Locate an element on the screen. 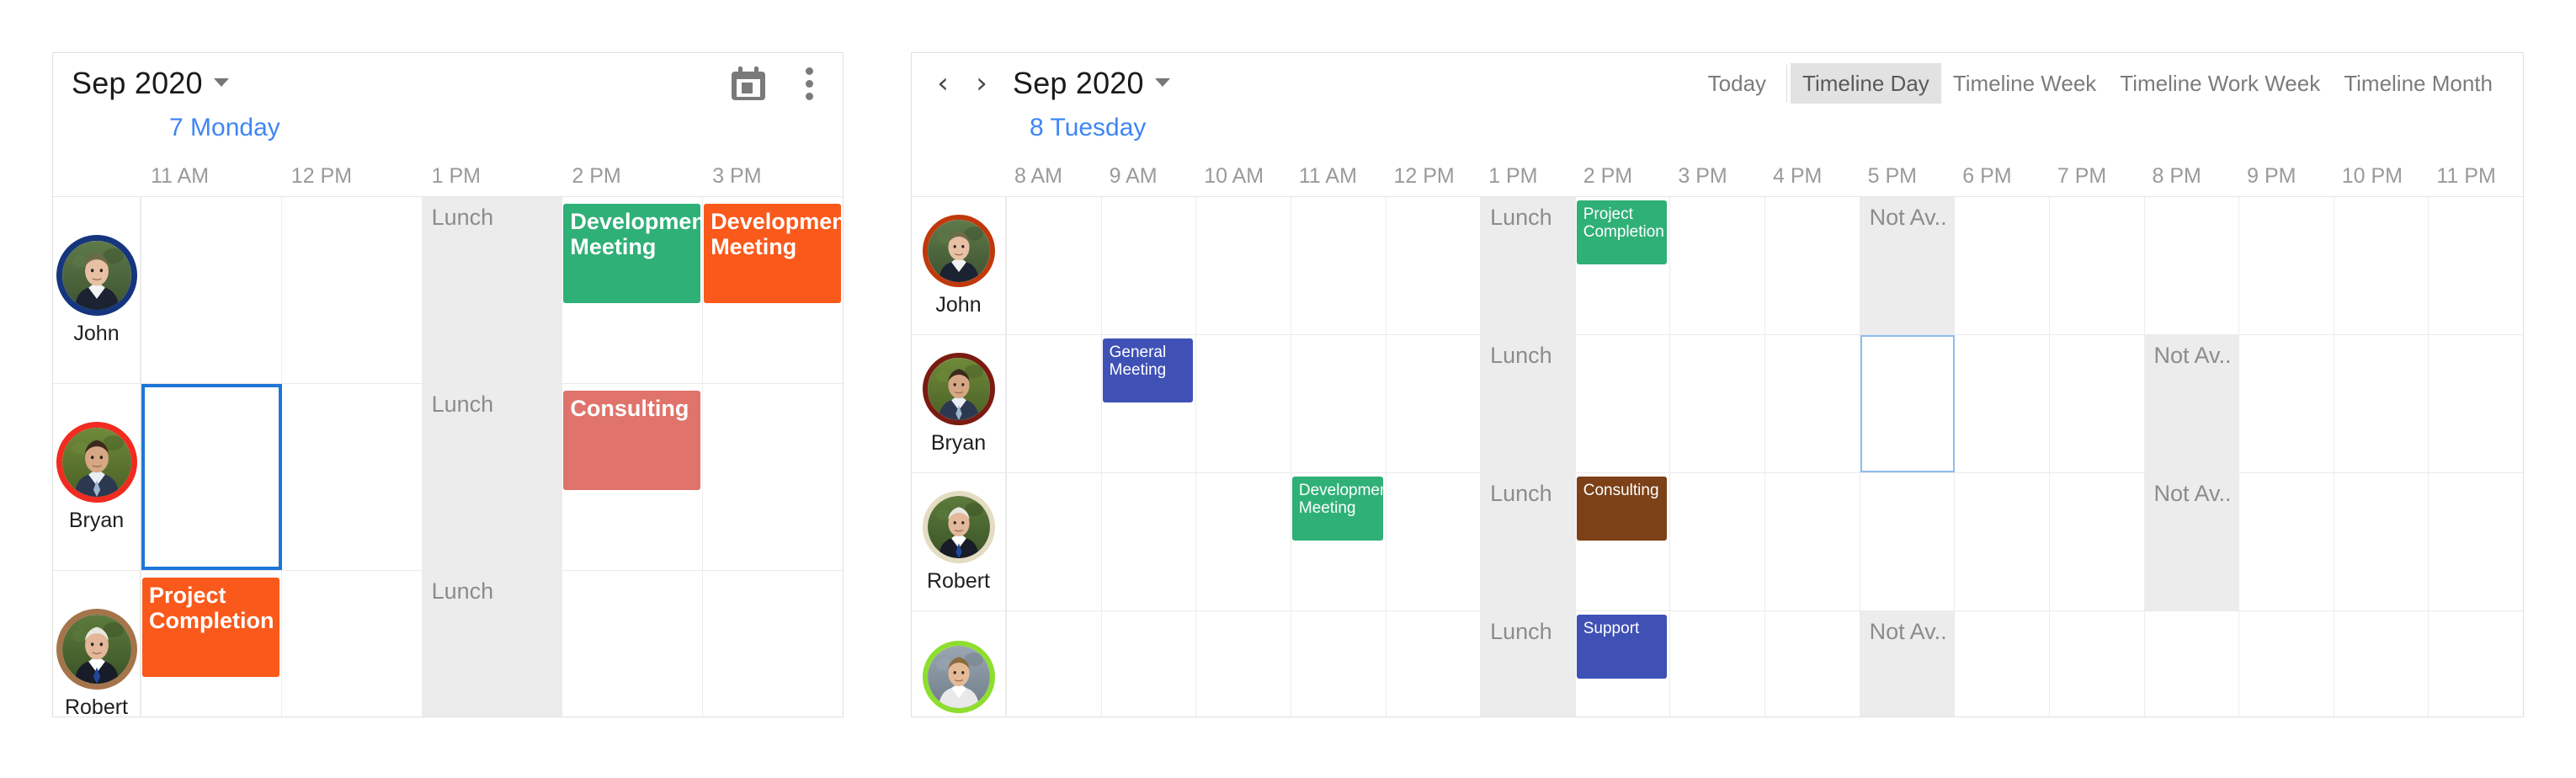 The height and width of the screenshot is (778, 2576). view-button-timeline-week: Timeline Week is located at coordinates (2025, 83).